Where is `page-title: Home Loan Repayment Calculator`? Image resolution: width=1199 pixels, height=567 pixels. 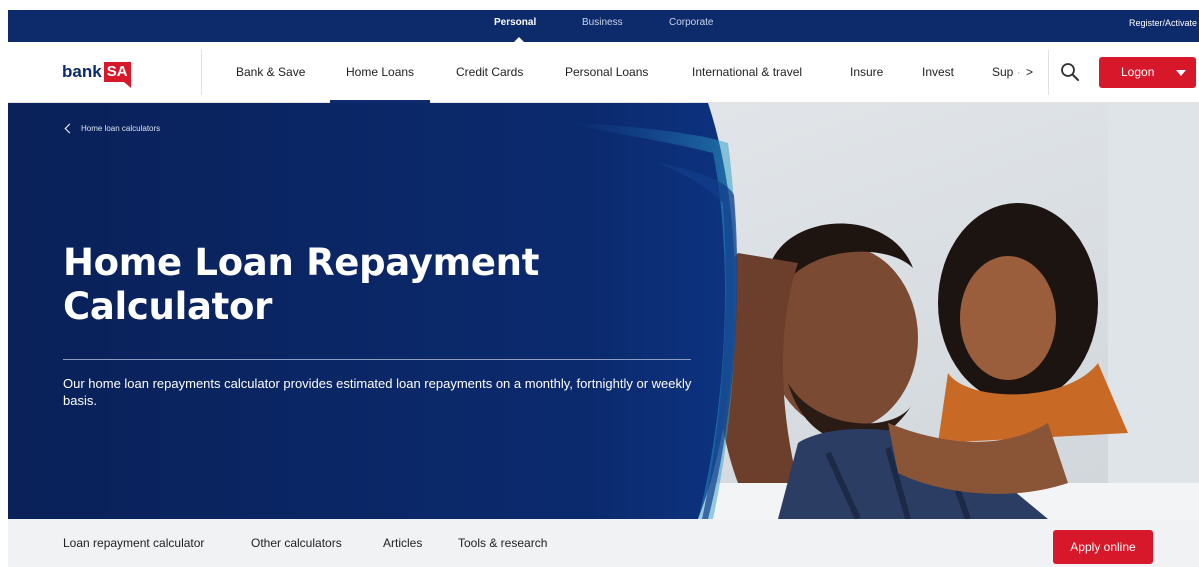 page-title: Home Loan Repayment Calculator is located at coordinates (301, 284).